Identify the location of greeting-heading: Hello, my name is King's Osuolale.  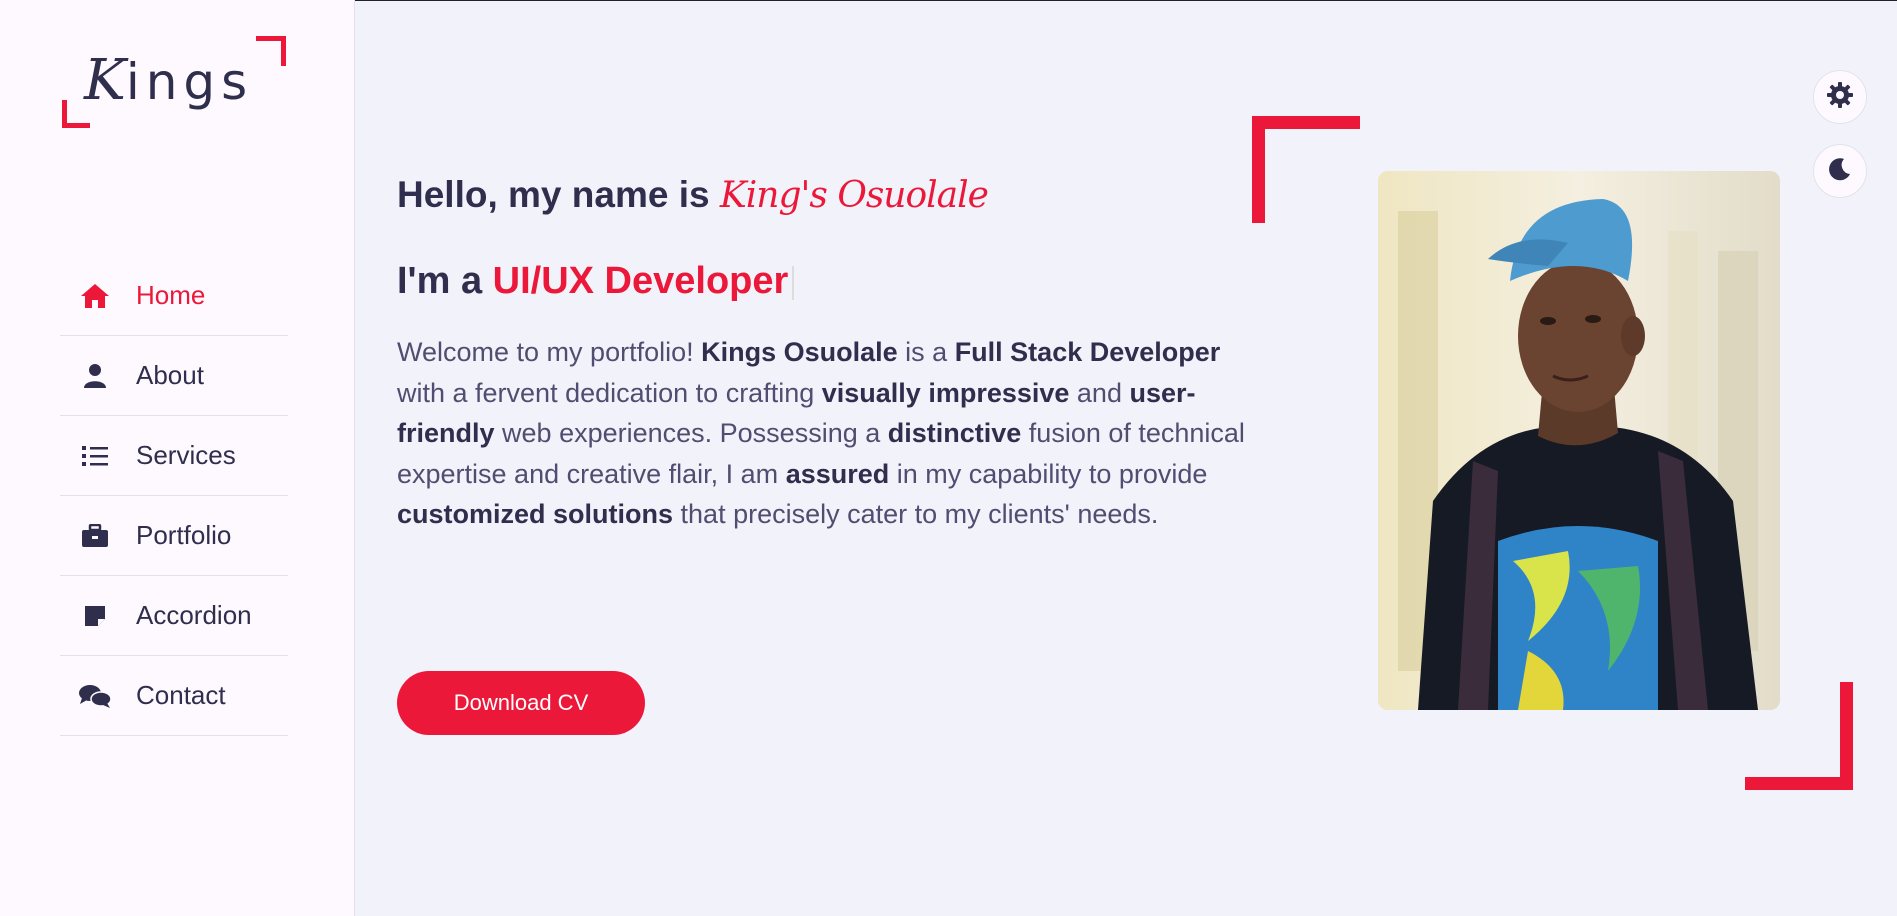
(693, 195).